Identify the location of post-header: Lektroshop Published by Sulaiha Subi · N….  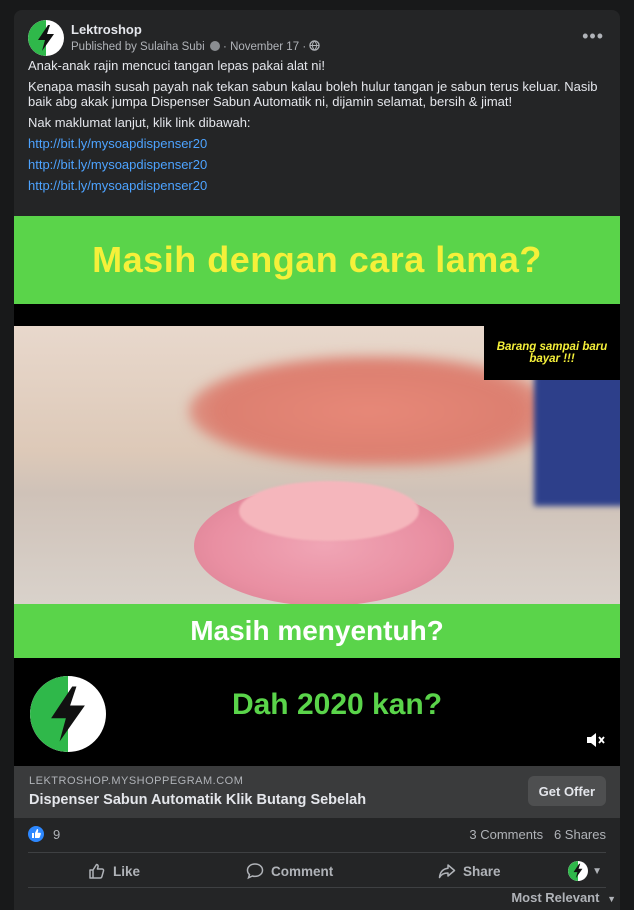
(318, 38).